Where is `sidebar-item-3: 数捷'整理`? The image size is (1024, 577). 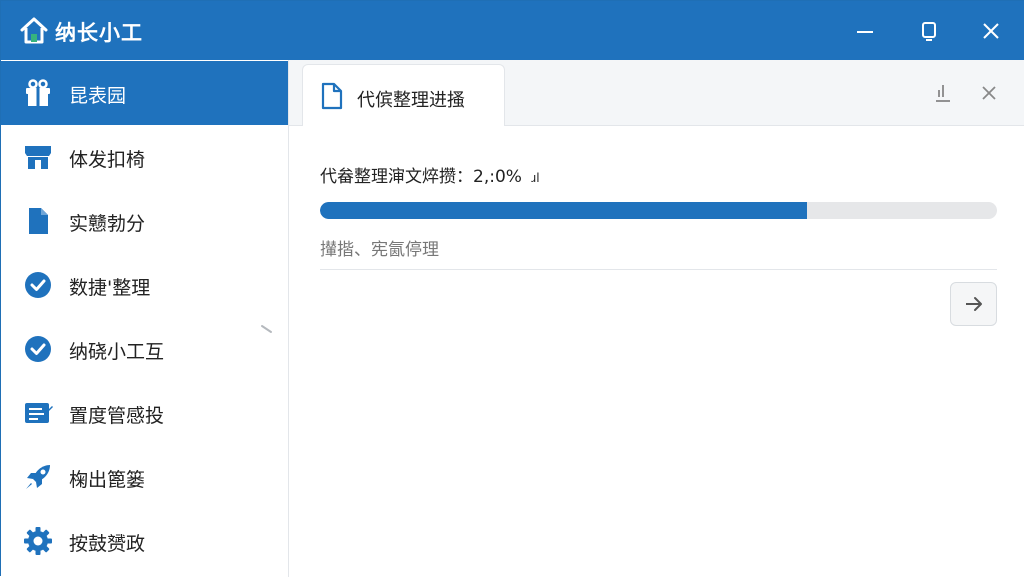 sidebar-item-3: 数捷'整理 is located at coordinates (144, 285).